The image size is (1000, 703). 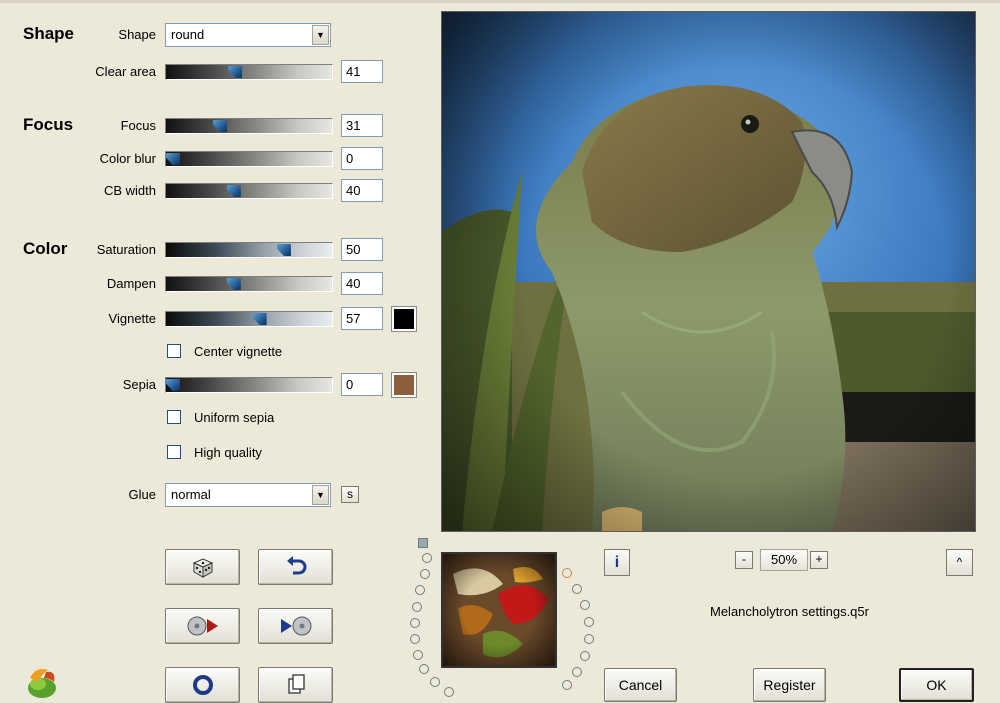 I want to click on ring-icon, so click(x=202, y=685).